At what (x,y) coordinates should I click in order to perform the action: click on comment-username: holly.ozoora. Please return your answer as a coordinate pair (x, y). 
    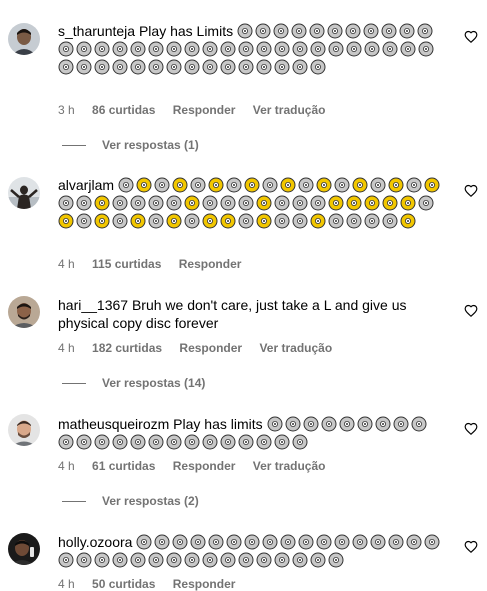
    Looking at the image, I should click on (95, 542).